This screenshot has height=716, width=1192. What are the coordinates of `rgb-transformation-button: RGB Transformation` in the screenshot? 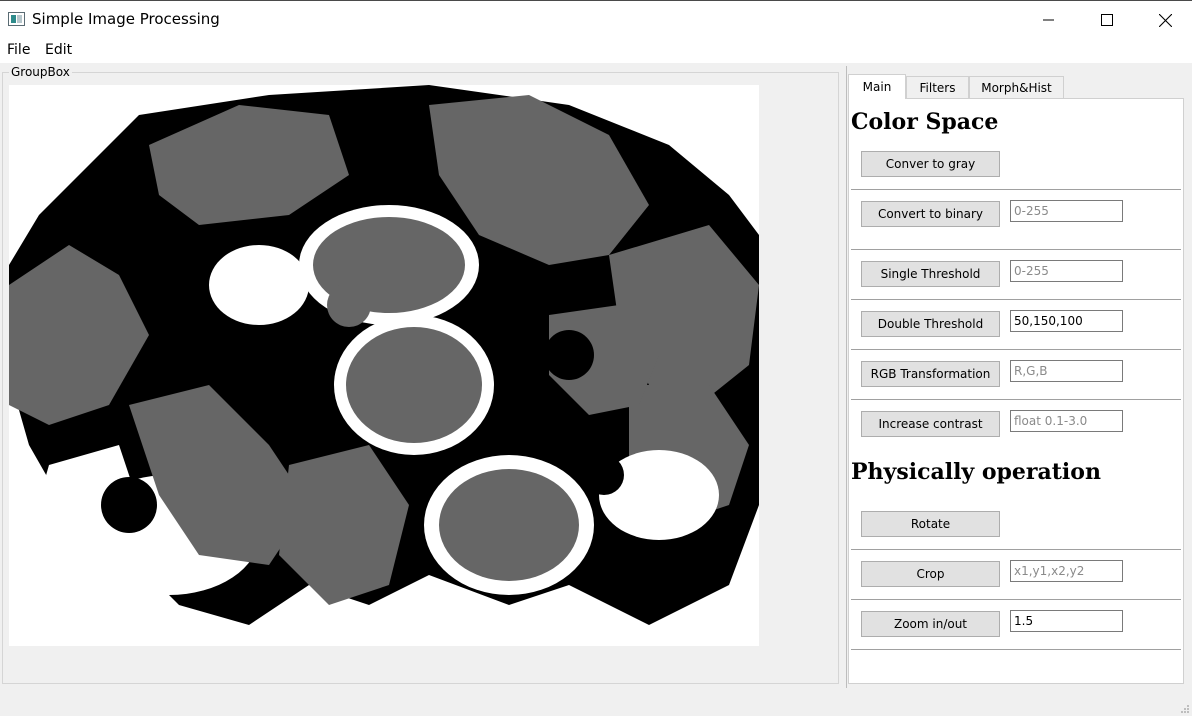 It's located at (930, 374).